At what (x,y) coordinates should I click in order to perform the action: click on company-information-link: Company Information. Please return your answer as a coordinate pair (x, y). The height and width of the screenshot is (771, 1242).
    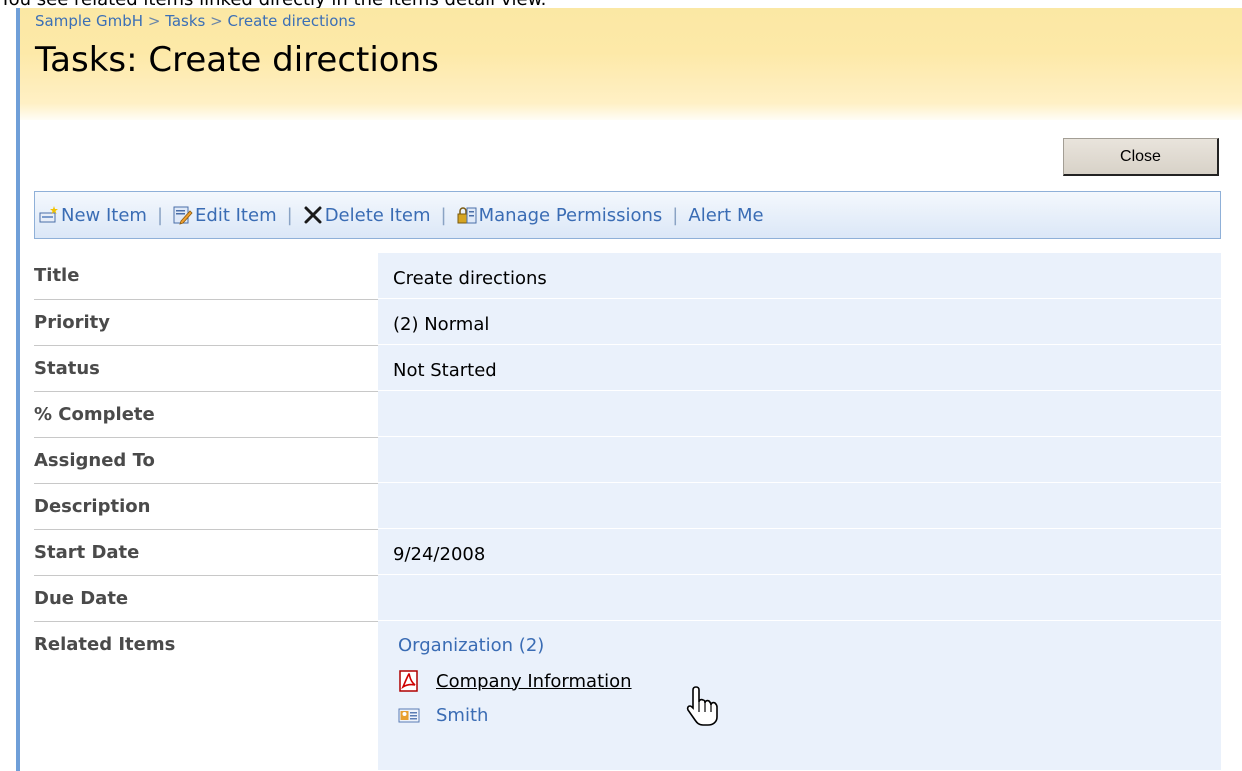
    Looking at the image, I should click on (534, 681).